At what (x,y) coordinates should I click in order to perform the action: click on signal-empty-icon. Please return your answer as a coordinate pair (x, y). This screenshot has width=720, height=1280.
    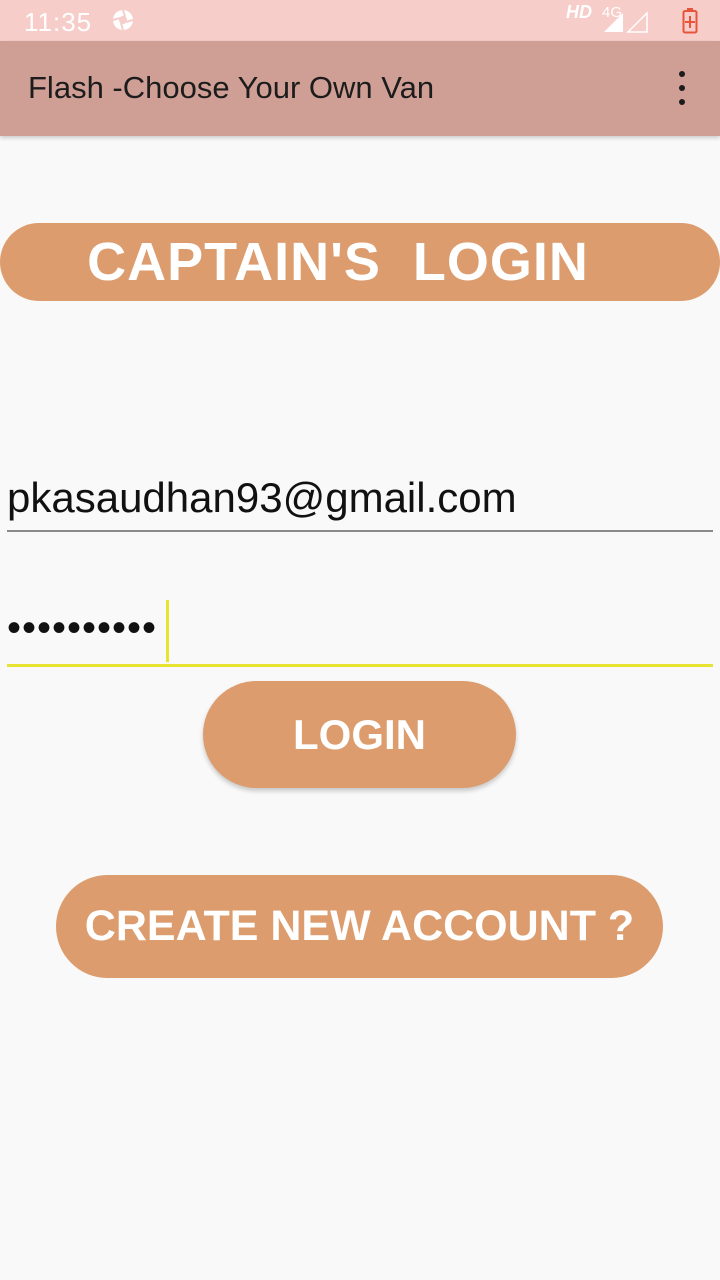
    Looking at the image, I should click on (637, 22).